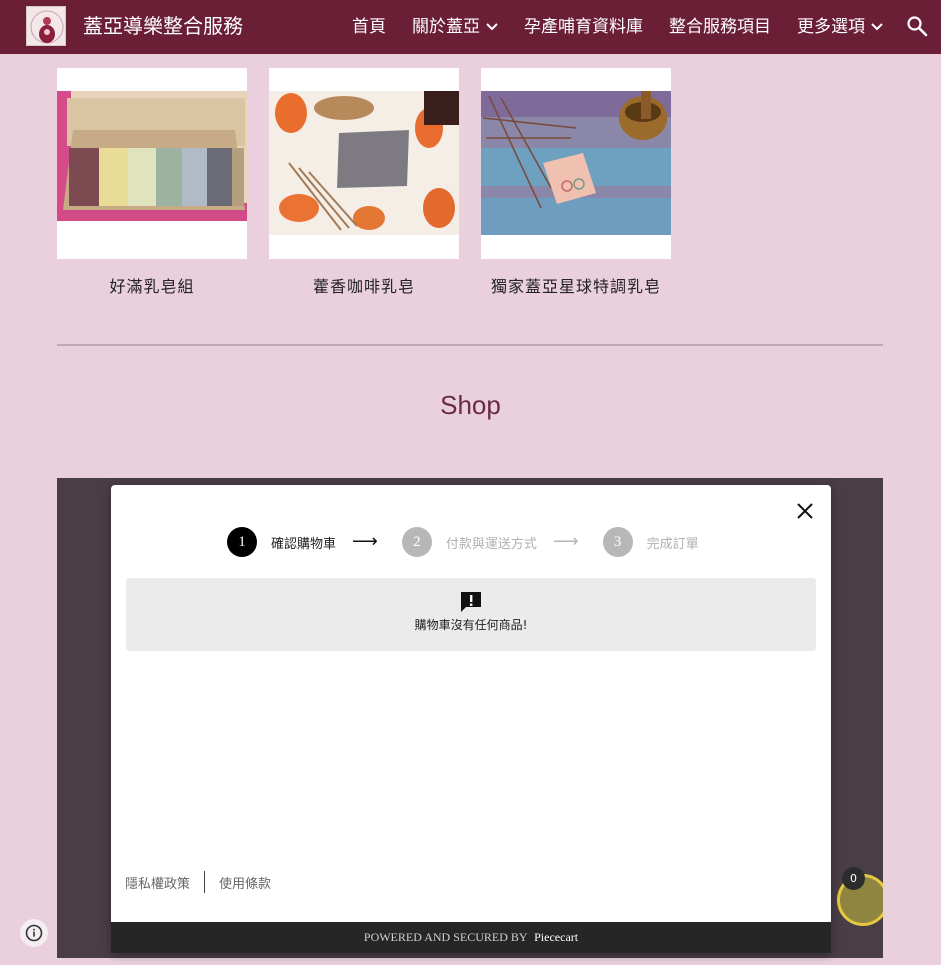  I want to click on nav-item-about: 關於蓋亞, so click(455, 27).